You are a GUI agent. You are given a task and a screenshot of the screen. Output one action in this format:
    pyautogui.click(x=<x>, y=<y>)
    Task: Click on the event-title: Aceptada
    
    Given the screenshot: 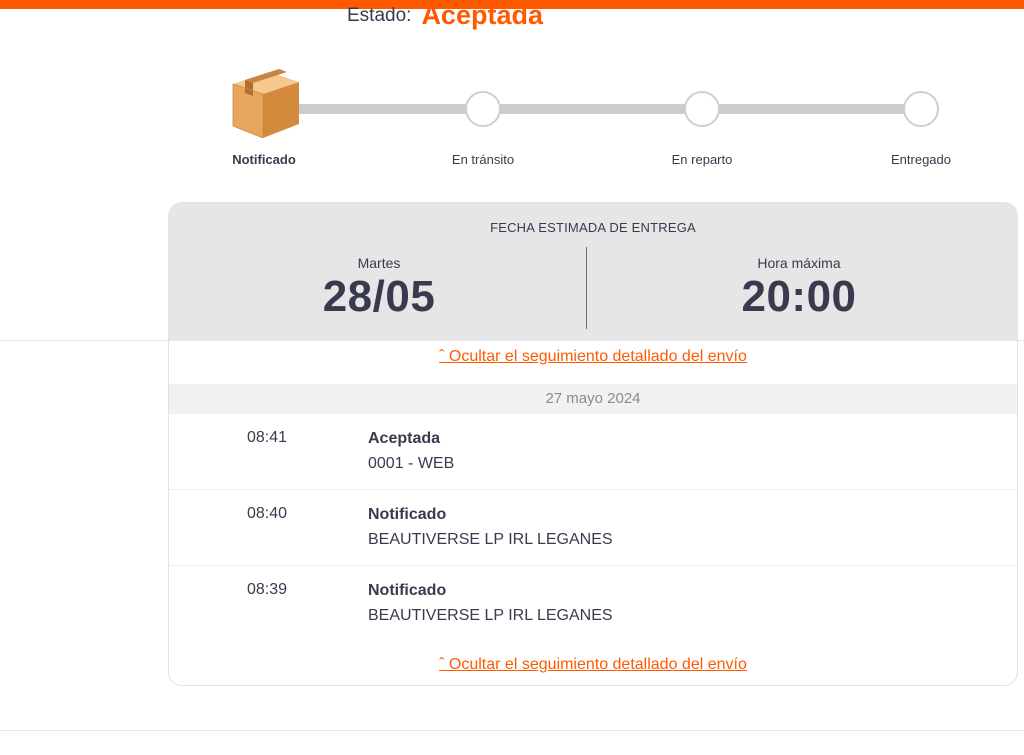 What is the action you would take?
    pyautogui.click(x=404, y=438)
    